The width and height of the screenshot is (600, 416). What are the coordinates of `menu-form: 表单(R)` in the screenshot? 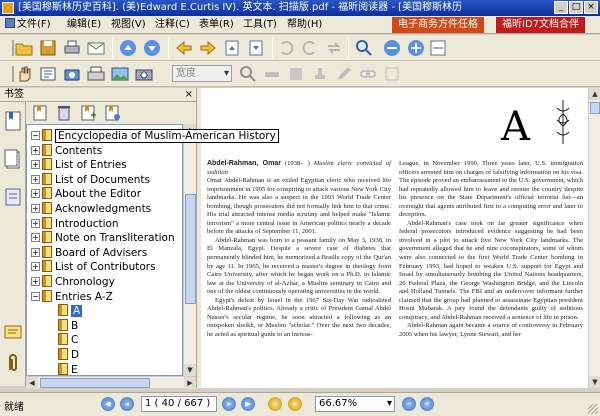 It's located at (216, 25).